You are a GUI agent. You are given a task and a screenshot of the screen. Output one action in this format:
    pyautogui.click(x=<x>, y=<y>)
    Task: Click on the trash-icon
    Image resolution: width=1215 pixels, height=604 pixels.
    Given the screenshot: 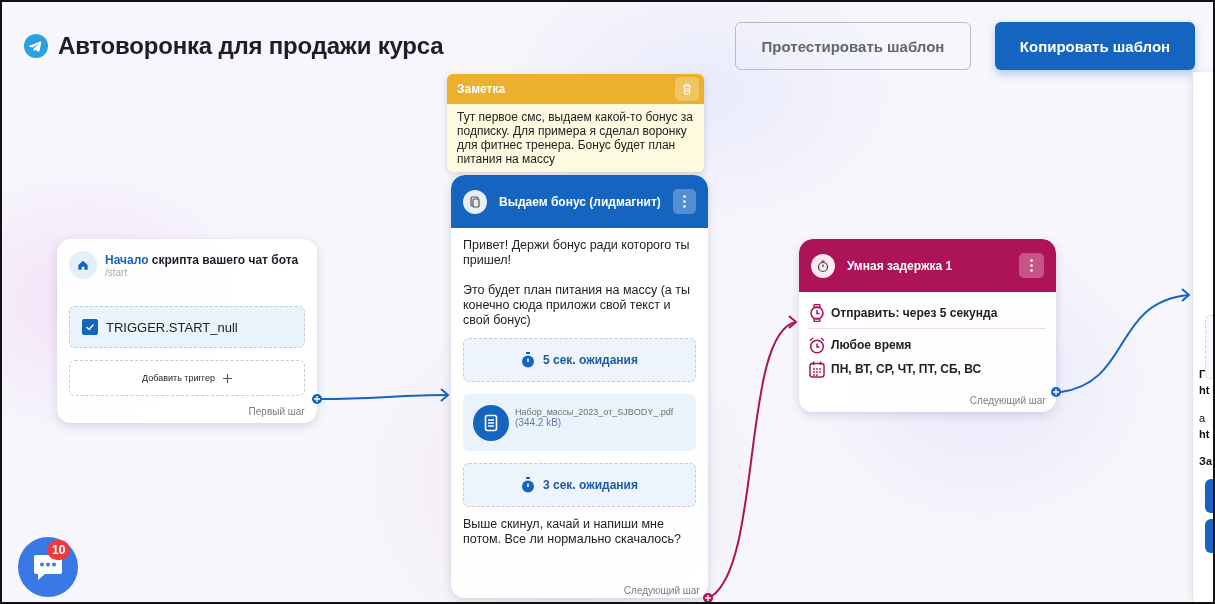 What is the action you would take?
    pyautogui.click(x=687, y=89)
    